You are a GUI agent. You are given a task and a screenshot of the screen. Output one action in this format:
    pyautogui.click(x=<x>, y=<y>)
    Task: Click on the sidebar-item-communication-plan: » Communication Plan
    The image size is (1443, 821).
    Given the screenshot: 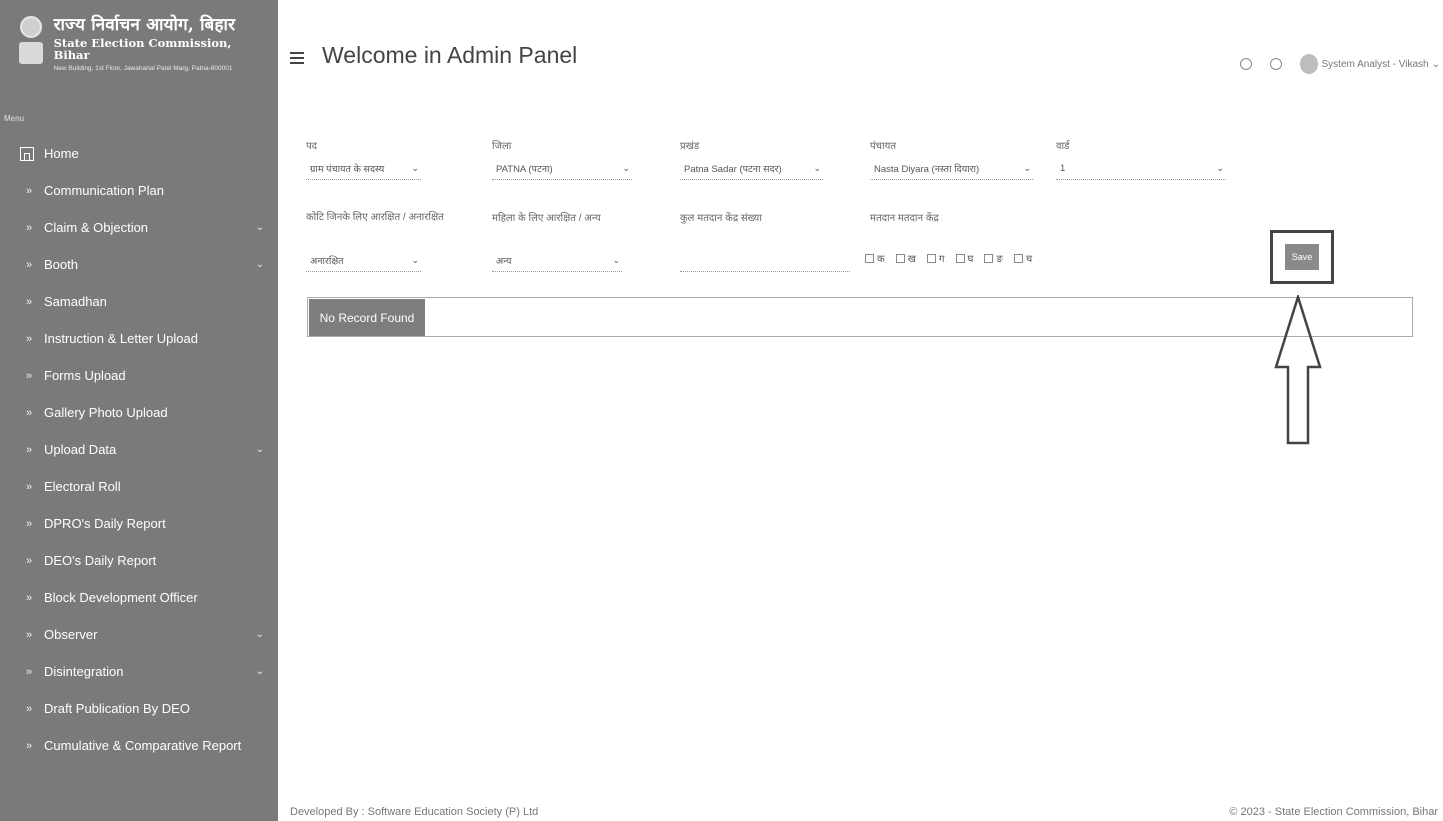 What is the action you would take?
    pyautogui.click(x=139, y=190)
    